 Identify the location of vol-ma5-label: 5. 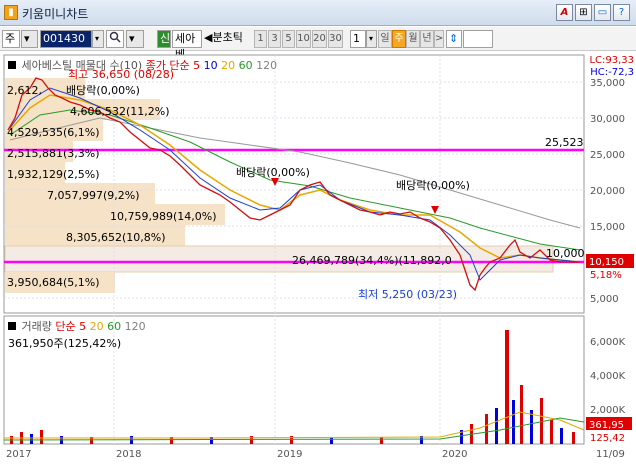
(82, 326).